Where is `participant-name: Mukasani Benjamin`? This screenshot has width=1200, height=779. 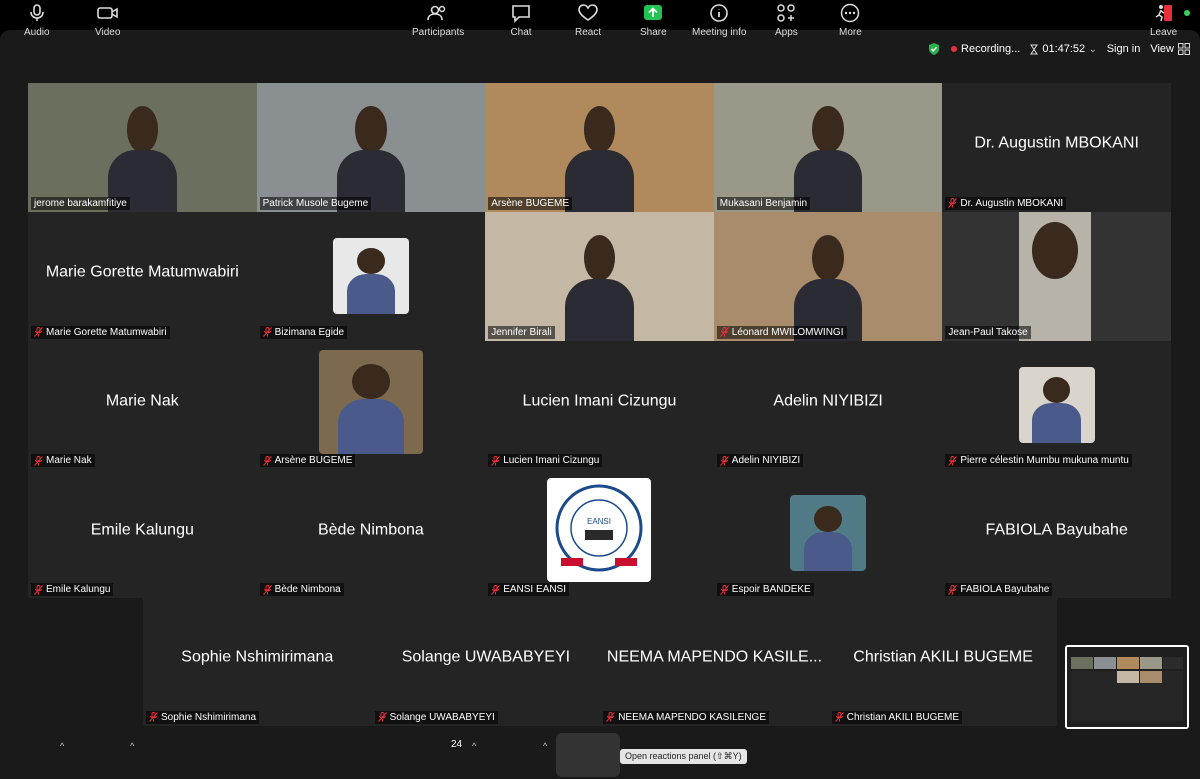
participant-name: Mukasani Benjamin is located at coordinates (763, 203).